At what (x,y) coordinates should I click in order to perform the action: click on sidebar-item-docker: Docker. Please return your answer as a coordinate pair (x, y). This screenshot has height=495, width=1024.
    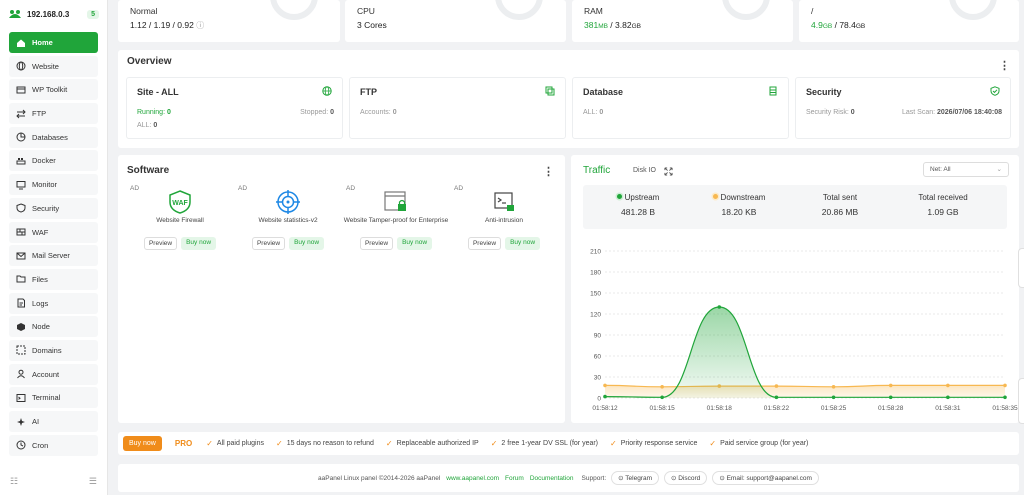
    Looking at the image, I should click on (53, 161).